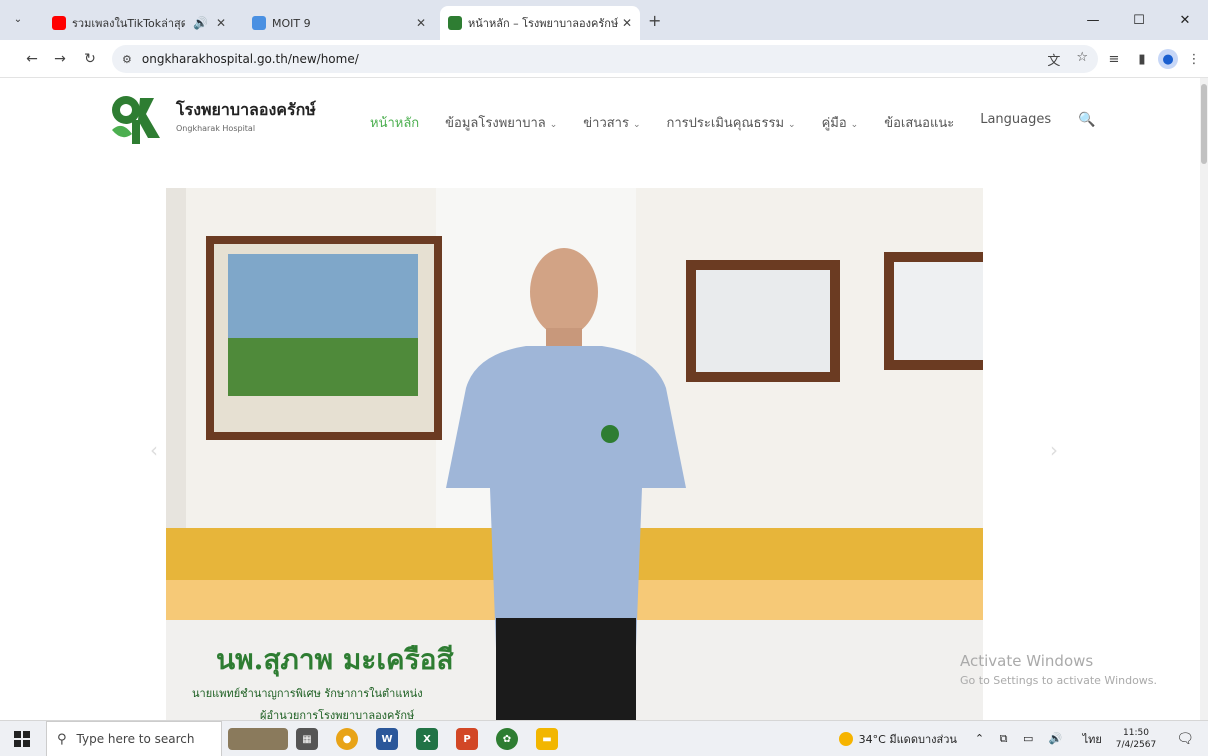 The image size is (1208, 756). I want to click on side-panel-icon: ▮, so click(1142, 59).